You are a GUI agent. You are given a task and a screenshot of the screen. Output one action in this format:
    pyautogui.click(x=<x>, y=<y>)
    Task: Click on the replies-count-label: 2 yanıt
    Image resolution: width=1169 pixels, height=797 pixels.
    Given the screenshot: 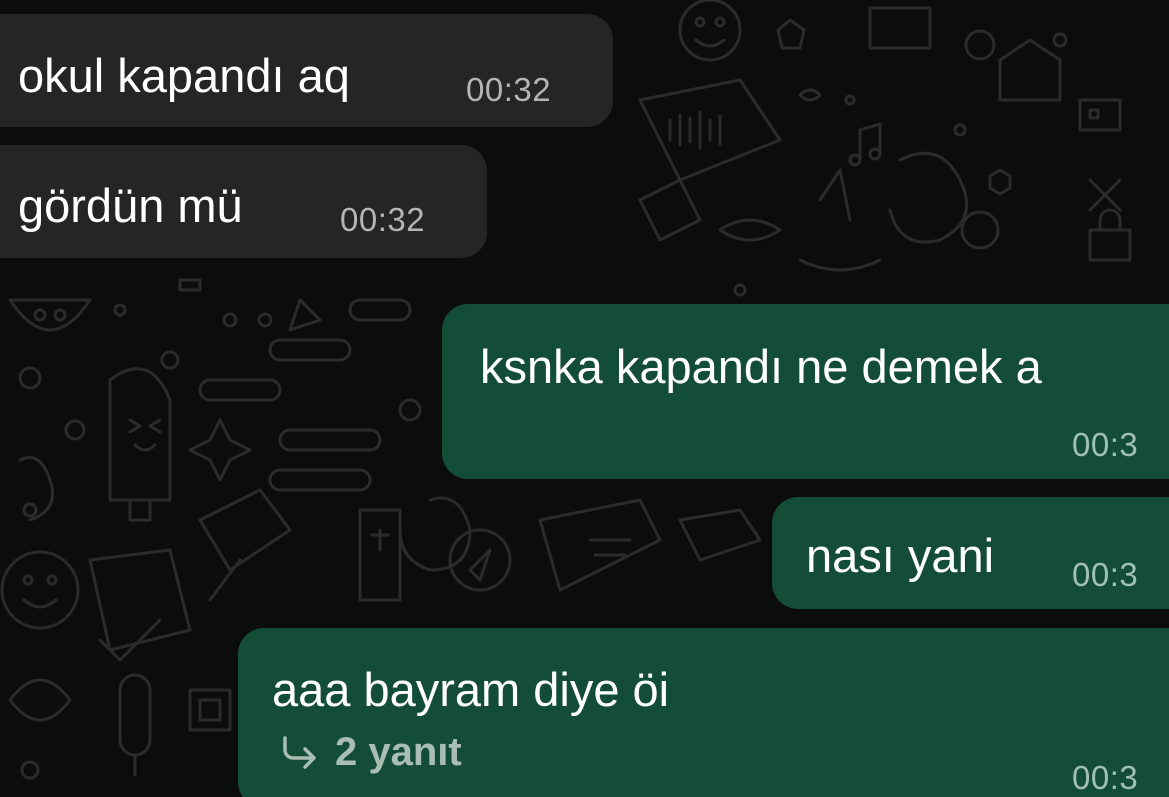 What is the action you would take?
    pyautogui.click(x=398, y=751)
    